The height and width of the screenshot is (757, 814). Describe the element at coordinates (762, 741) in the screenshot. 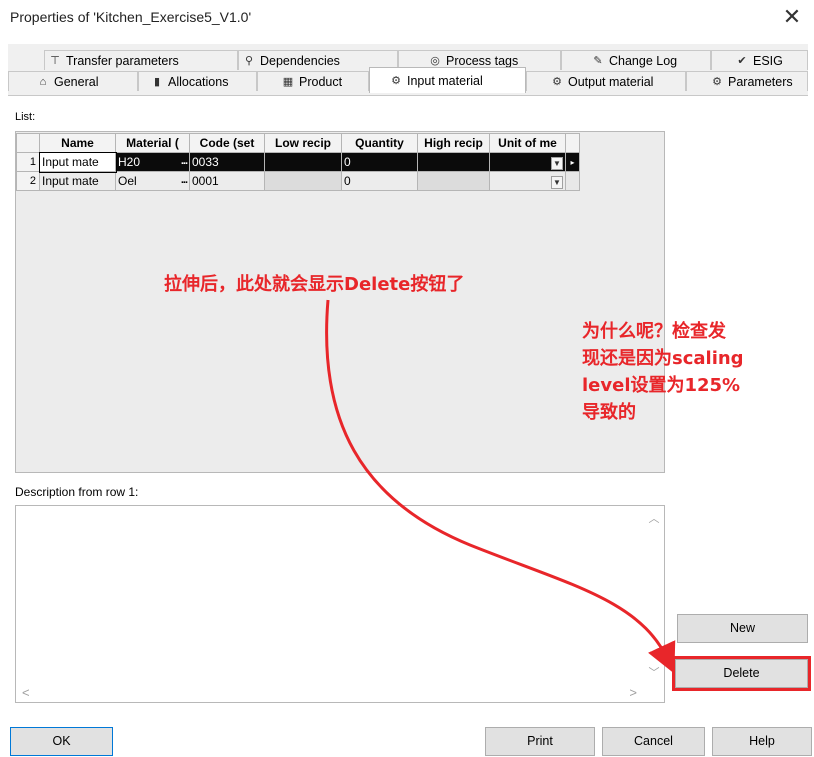

I see `help-button: Help` at that location.